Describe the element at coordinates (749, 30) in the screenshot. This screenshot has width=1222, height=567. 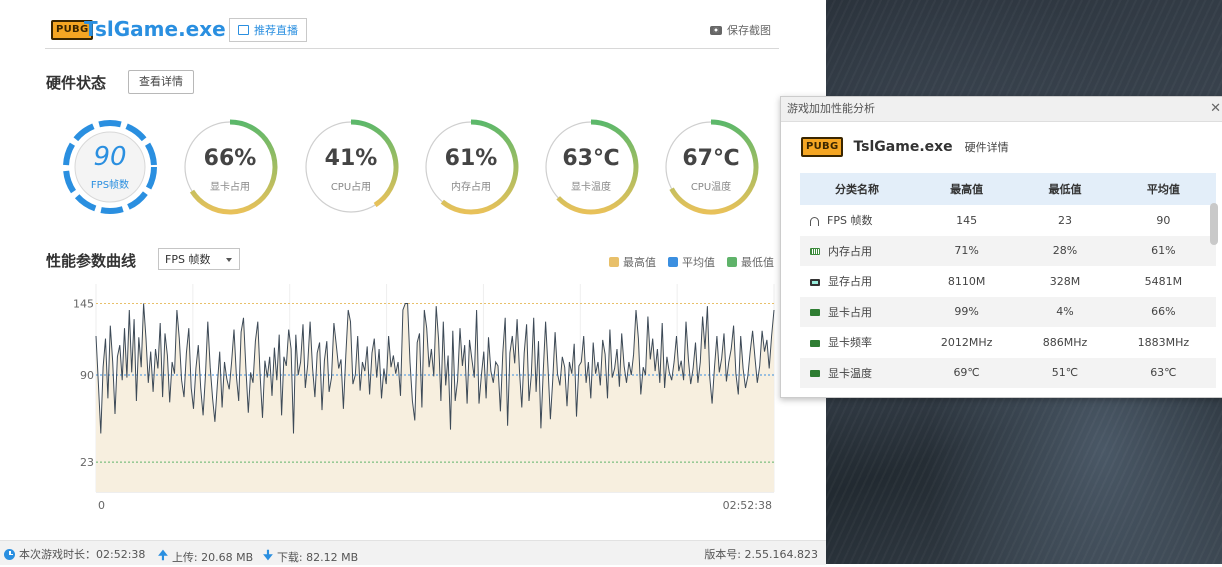
I see `save-screenshot-label: 保存截图` at that location.